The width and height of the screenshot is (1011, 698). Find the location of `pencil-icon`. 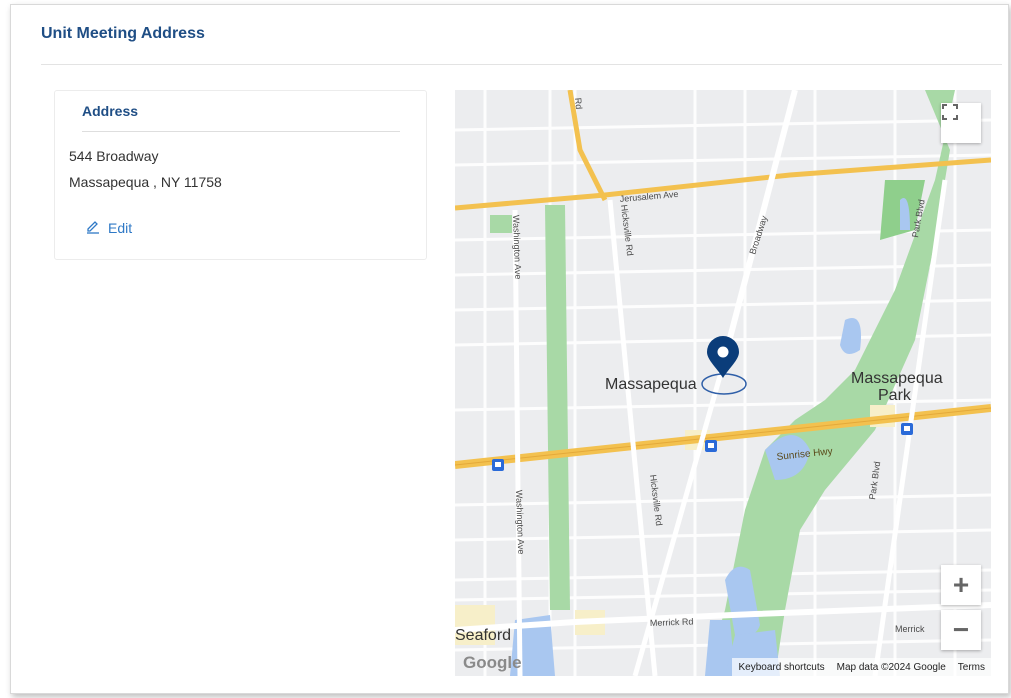

pencil-icon is located at coordinates (93, 227).